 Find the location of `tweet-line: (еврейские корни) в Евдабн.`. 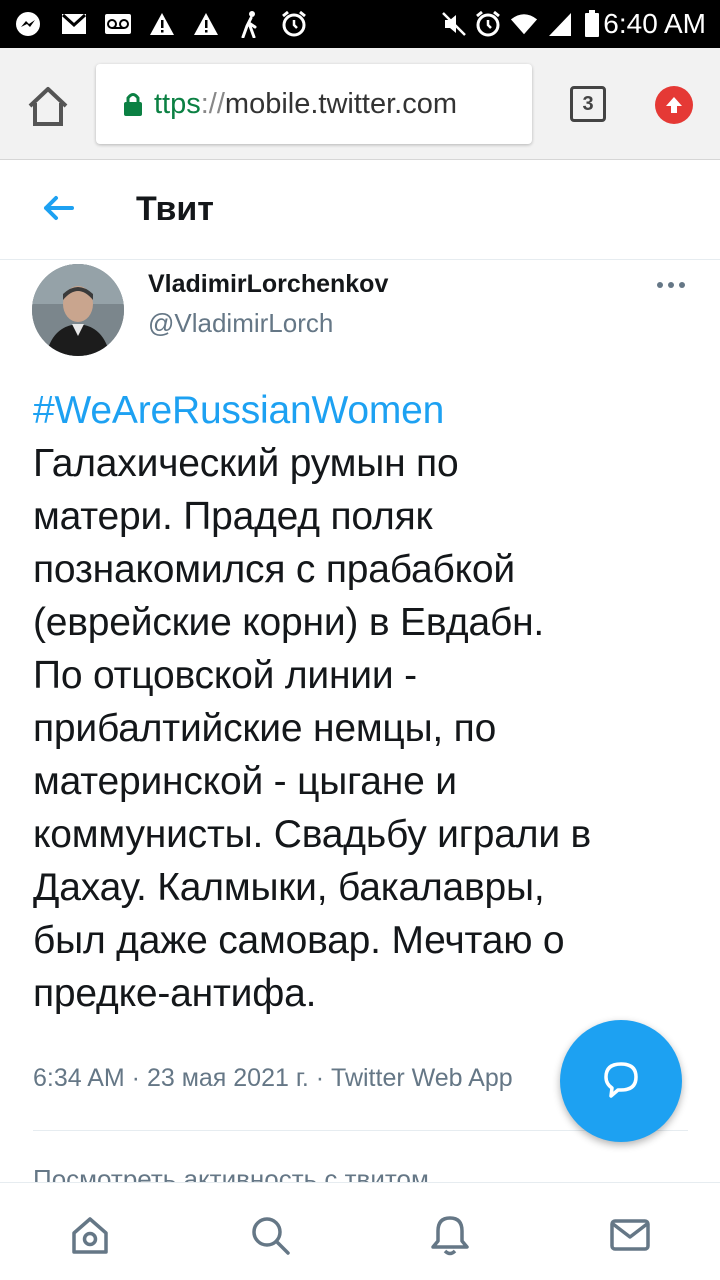

tweet-line: (еврейские корни) в Евдабн. is located at coordinates (289, 622).